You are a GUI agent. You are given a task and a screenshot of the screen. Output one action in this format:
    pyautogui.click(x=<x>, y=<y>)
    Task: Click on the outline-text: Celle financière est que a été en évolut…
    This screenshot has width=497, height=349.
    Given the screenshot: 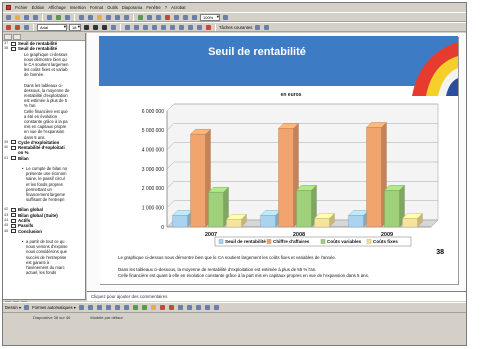 What is the action you would take?
    pyautogui.click(x=44, y=124)
    